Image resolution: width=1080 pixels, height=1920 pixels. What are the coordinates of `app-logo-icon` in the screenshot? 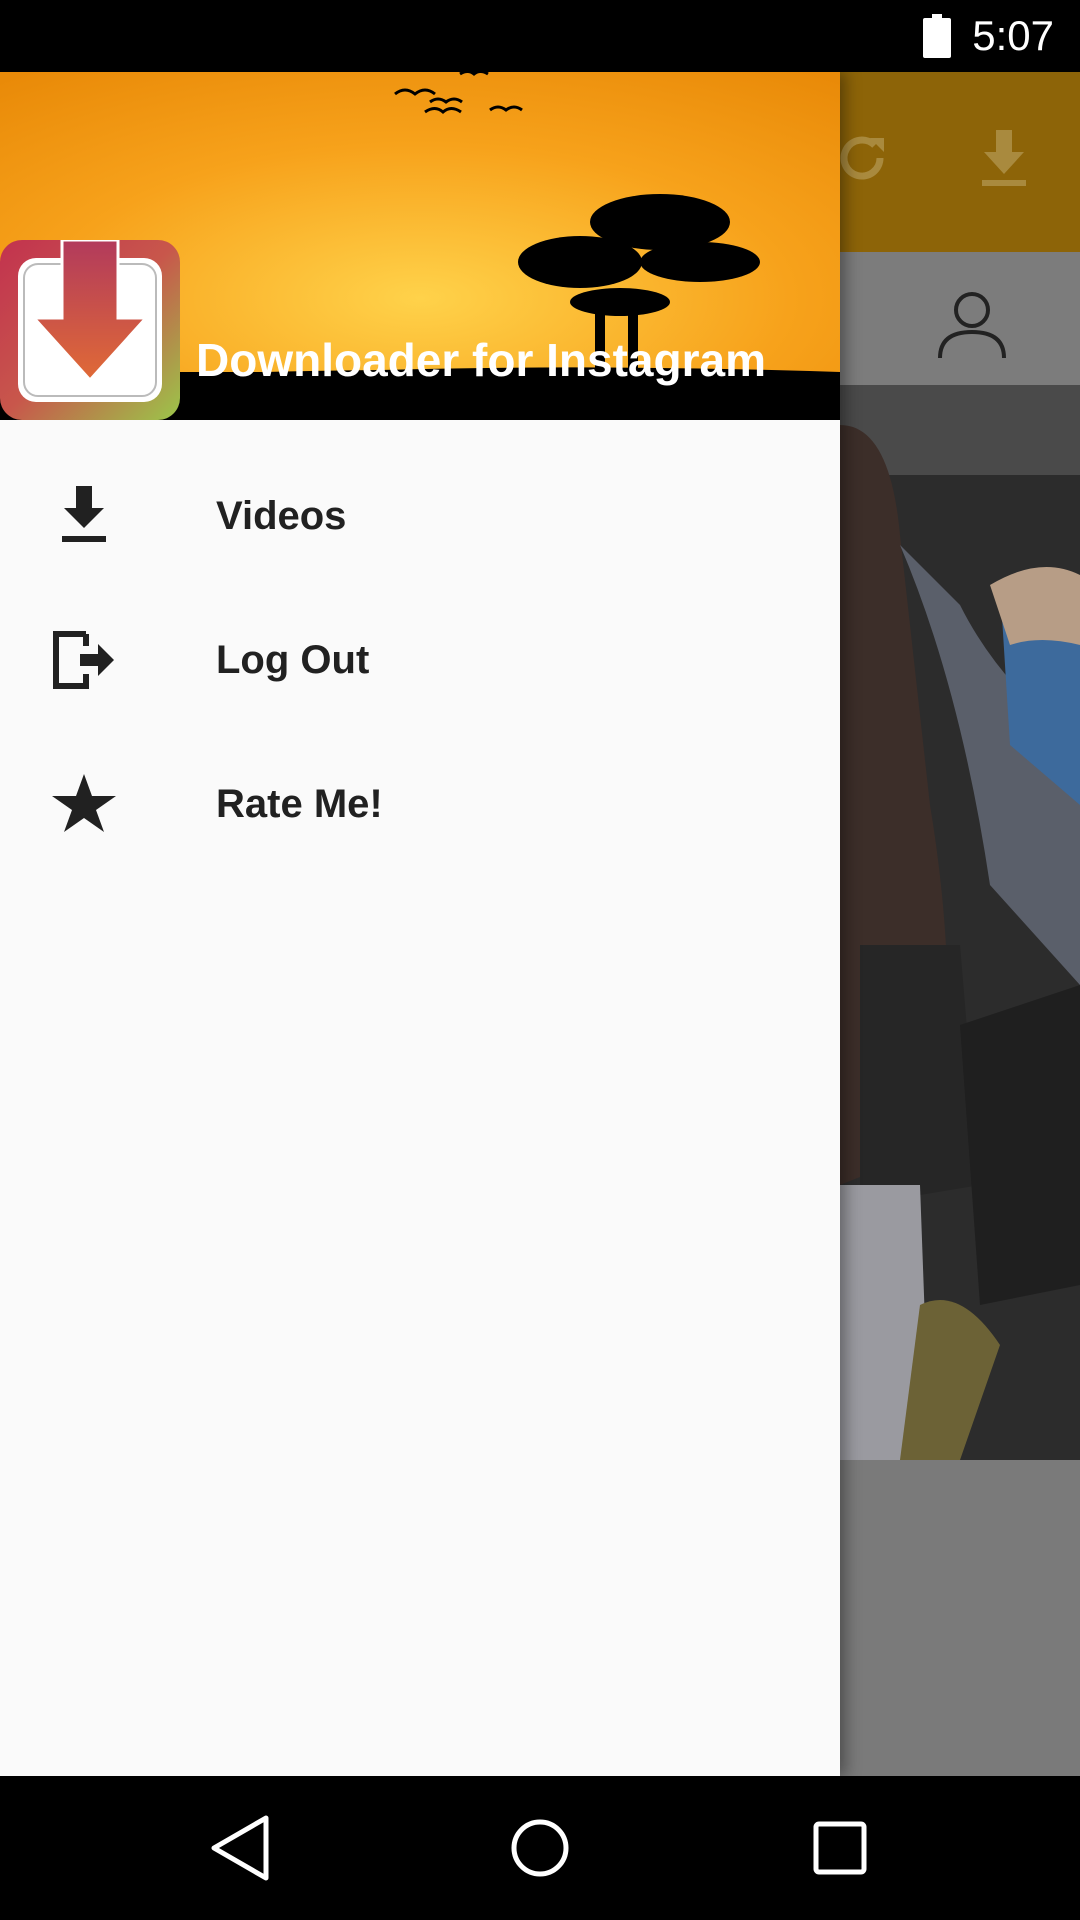 It's located at (90, 330).